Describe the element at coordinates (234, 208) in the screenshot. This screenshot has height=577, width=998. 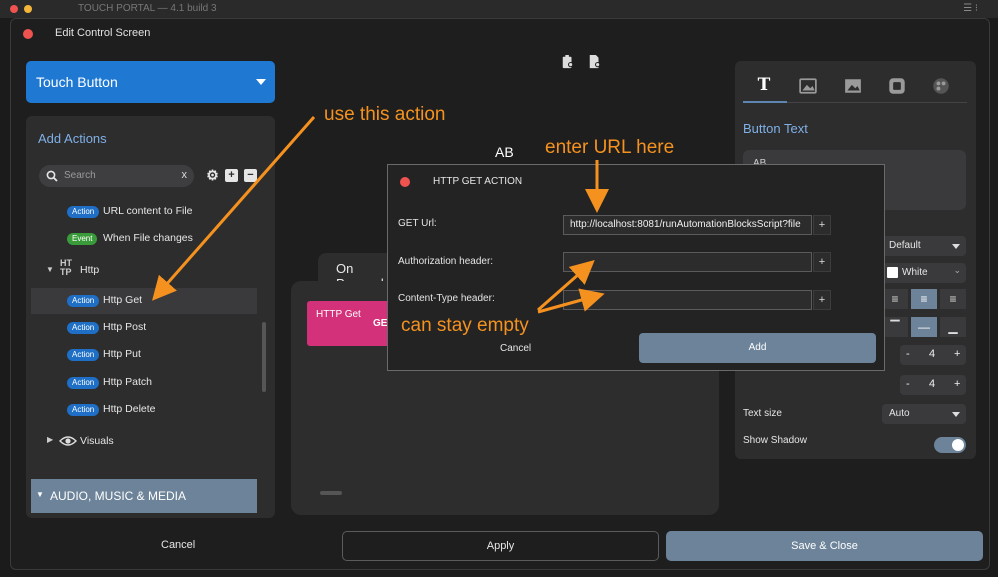
I see `arrow-to-http-get` at that location.